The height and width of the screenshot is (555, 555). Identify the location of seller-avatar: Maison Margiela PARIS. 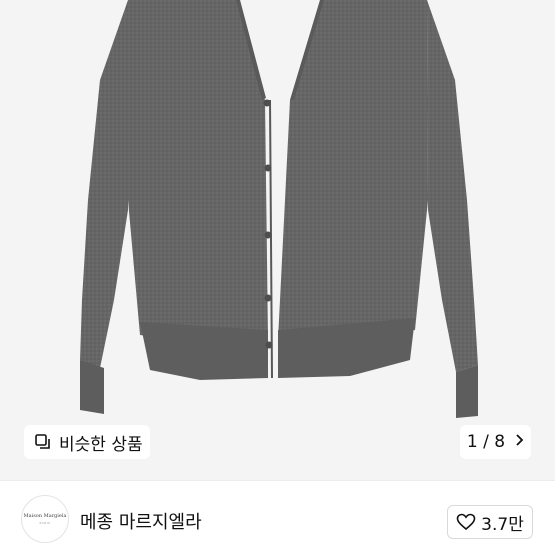
(45, 519).